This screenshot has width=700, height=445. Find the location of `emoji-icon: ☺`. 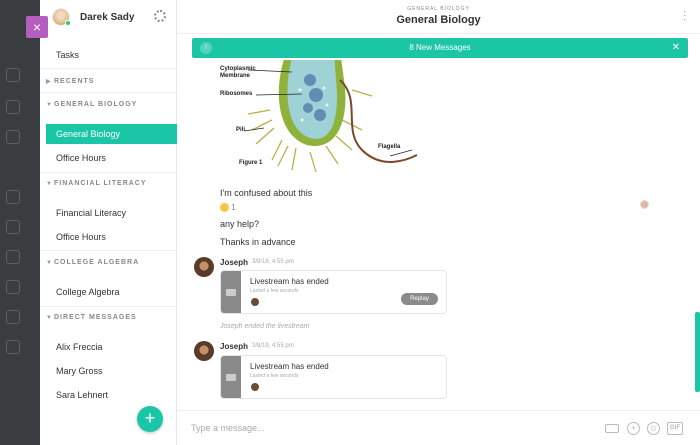

emoji-icon: ☺ is located at coordinates (653, 428).